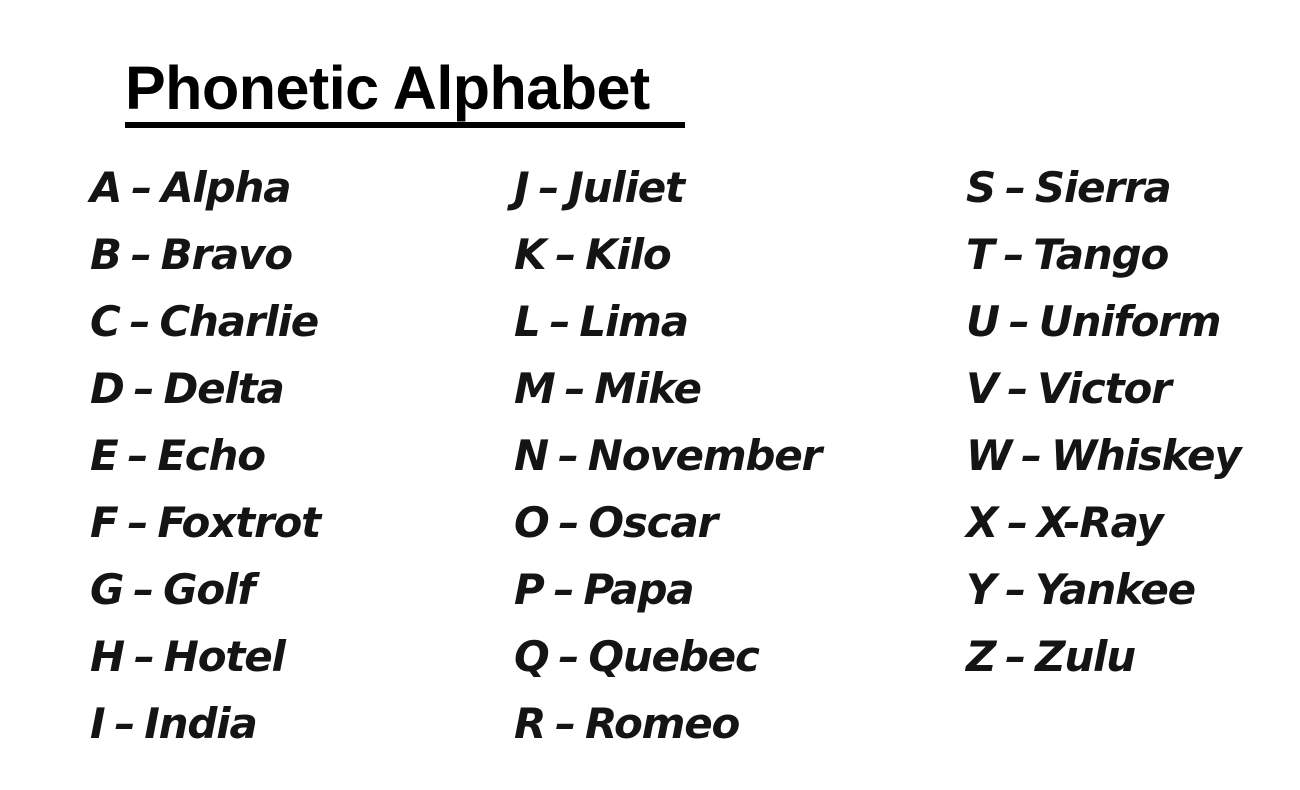  Describe the element at coordinates (98, 723) in the screenshot. I see `entry-letter: I` at that location.